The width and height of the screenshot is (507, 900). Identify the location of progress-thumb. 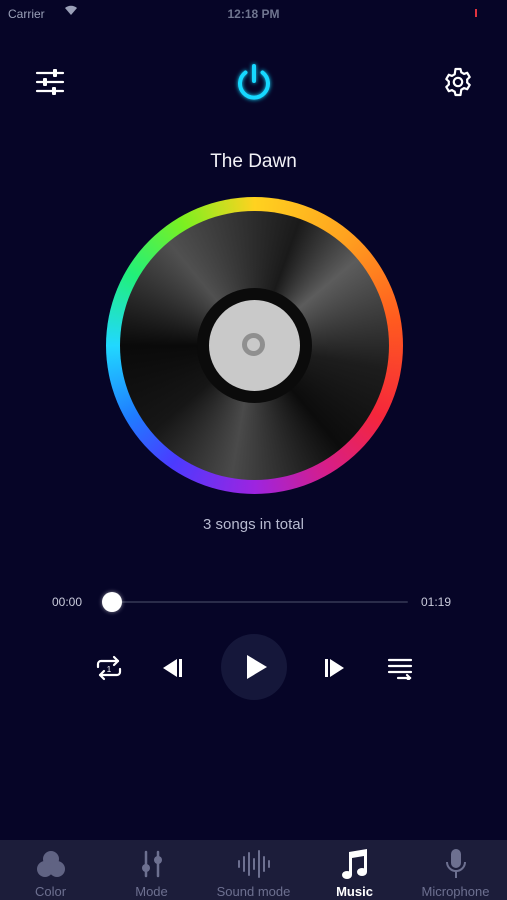
(112, 602).